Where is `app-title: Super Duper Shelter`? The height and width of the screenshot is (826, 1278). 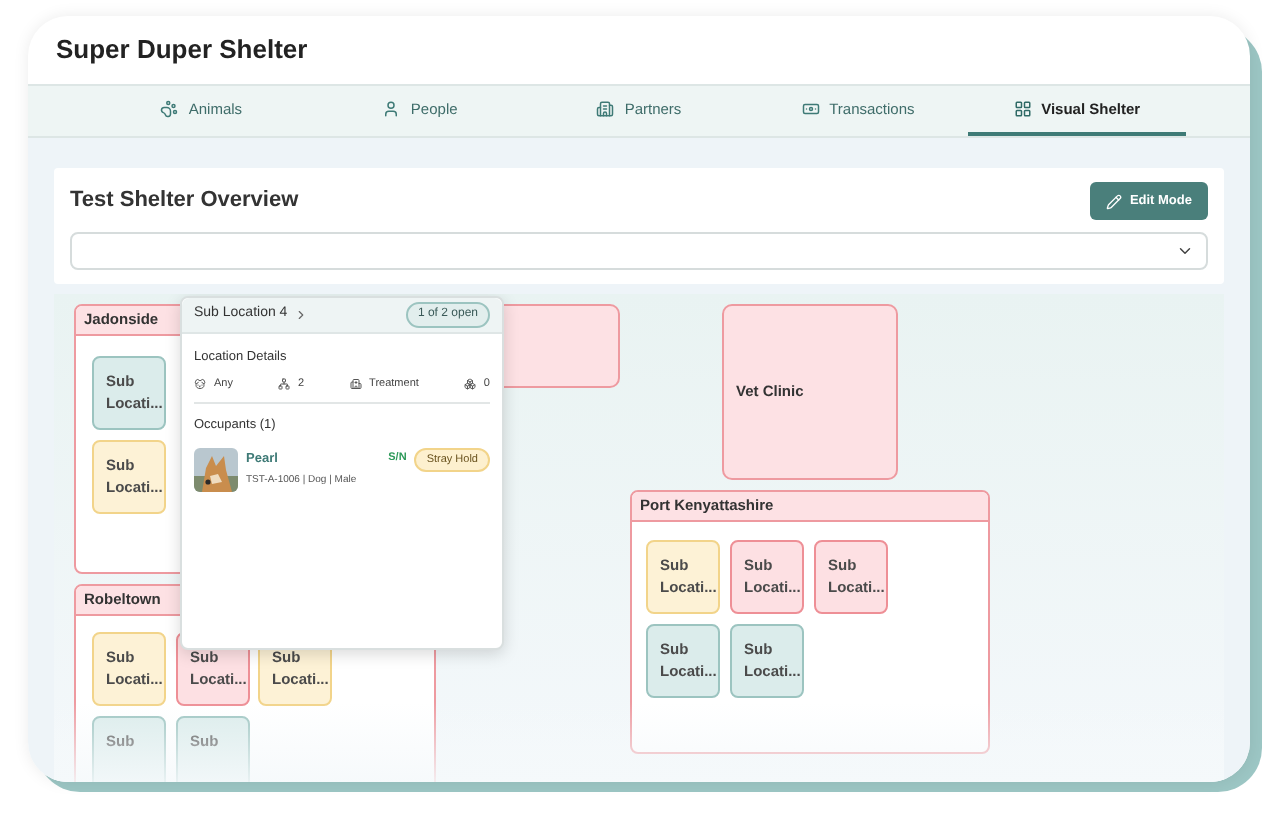 app-title: Super Duper Shelter is located at coordinates (182, 50).